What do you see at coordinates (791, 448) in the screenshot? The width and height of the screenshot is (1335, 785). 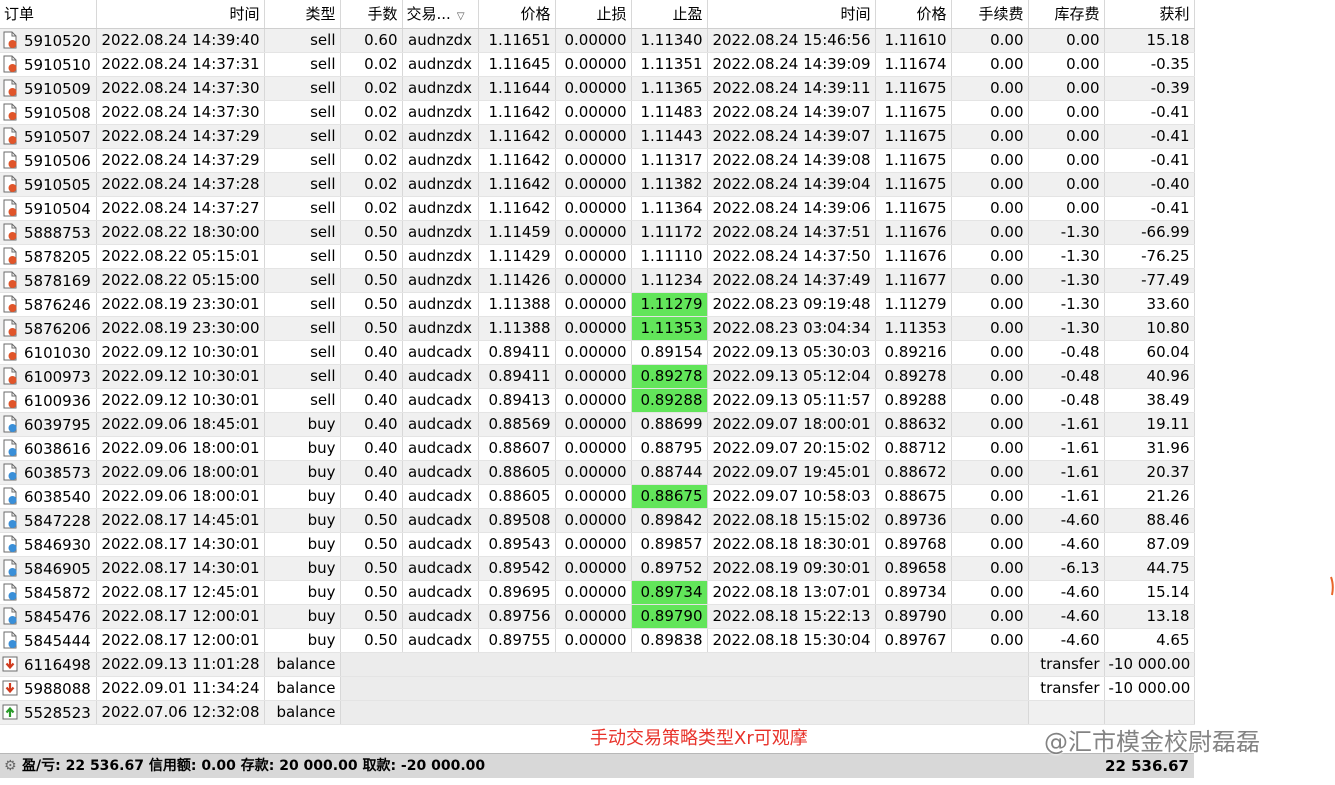 I see `cell-close-time: 2022.09.07 20:15:02` at bounding box center [791, 448].